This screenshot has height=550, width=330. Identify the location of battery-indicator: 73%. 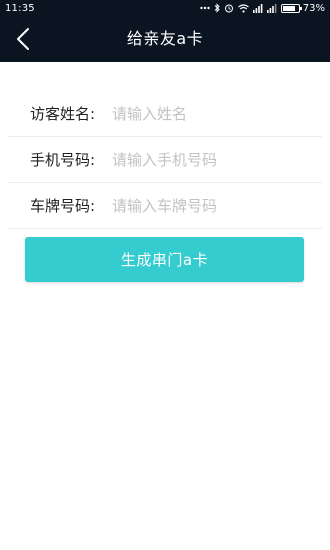
(302, 8).